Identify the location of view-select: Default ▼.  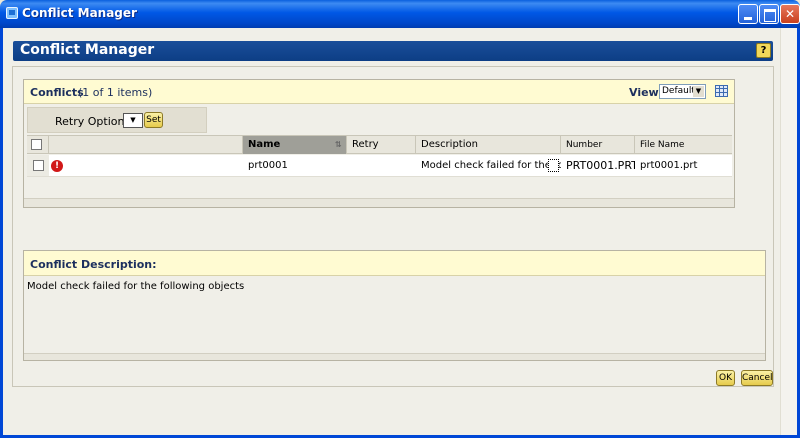
(682, 91).